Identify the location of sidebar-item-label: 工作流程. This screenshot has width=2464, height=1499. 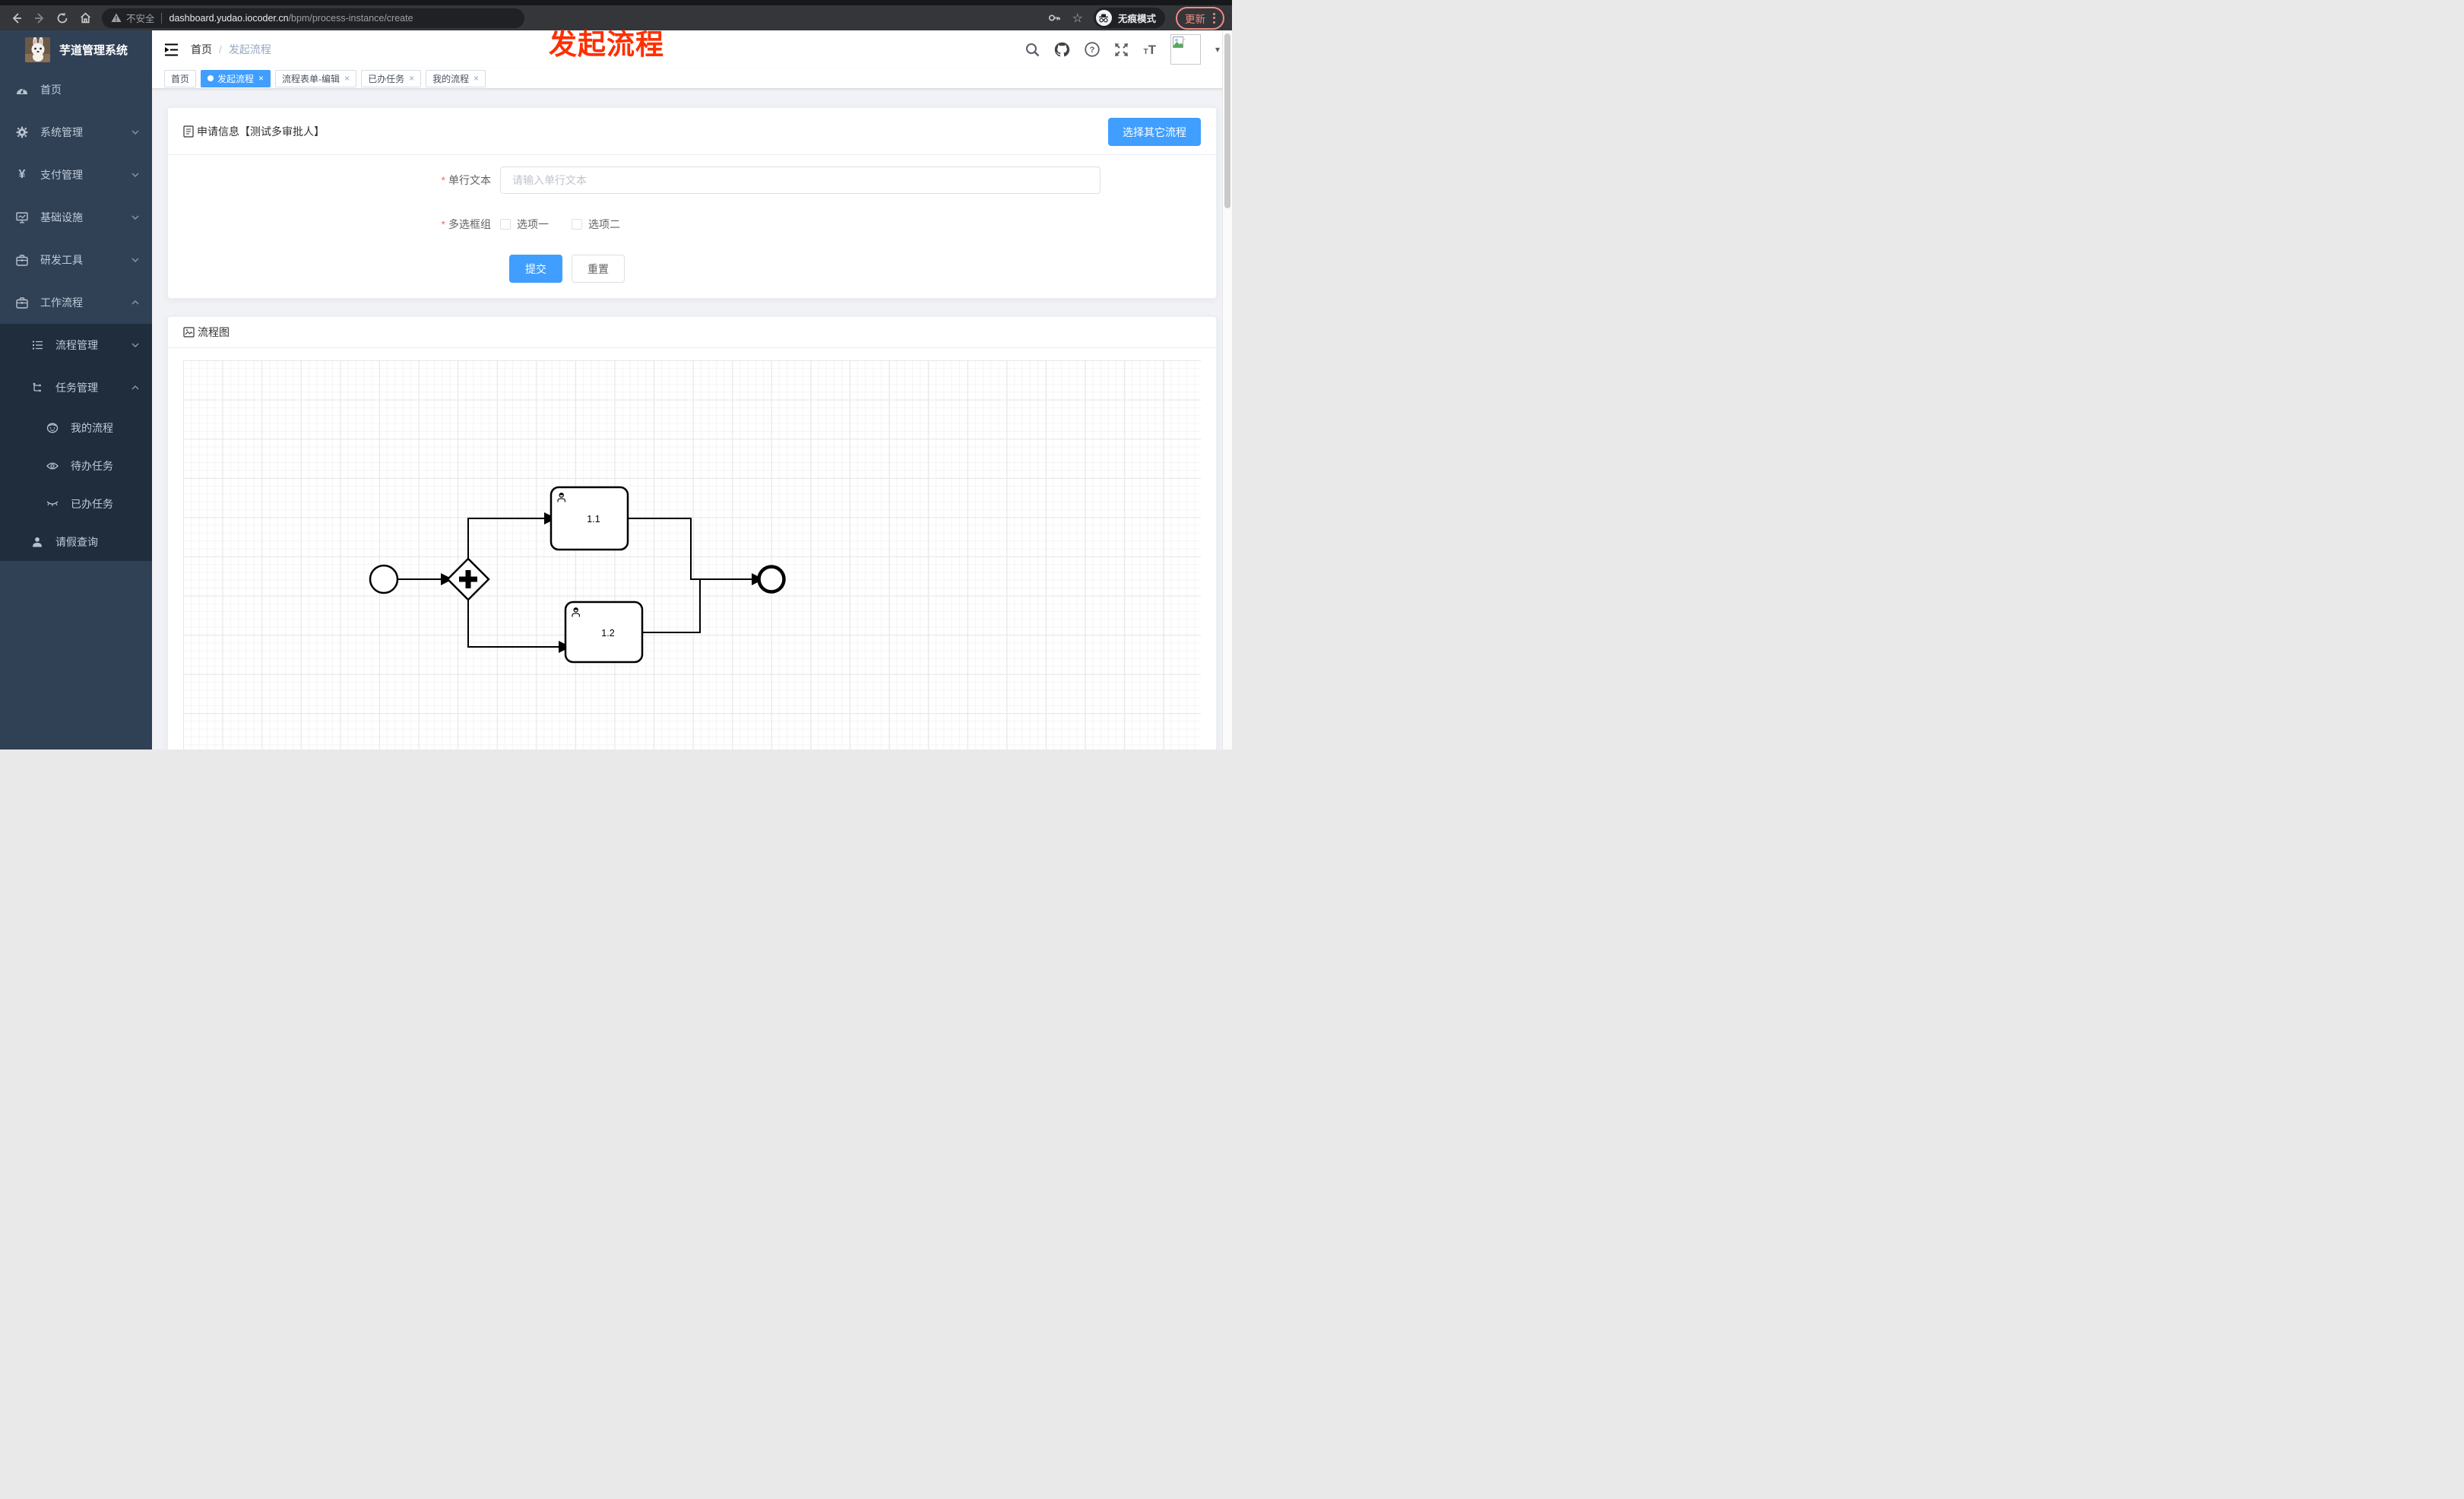
(61, 303).